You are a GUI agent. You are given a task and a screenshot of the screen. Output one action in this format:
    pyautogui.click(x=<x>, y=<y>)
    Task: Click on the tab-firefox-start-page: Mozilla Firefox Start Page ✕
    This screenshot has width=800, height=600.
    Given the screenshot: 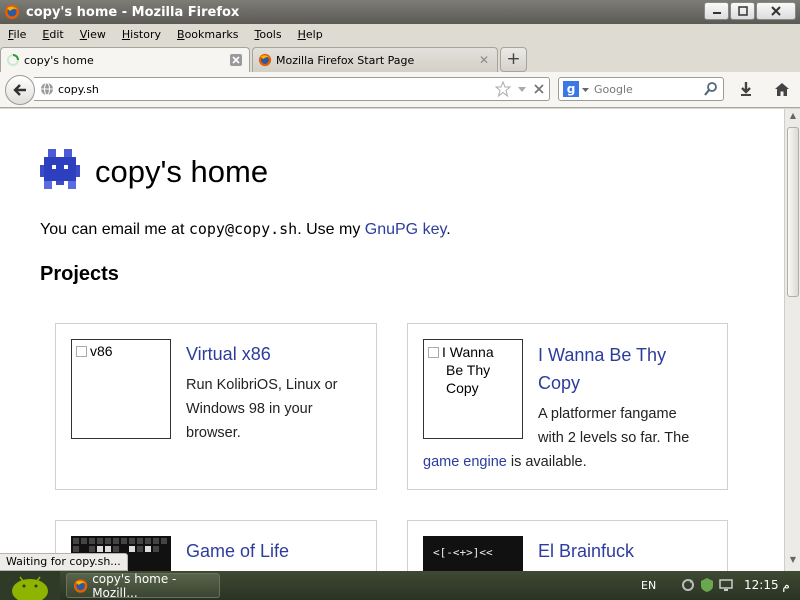 What is the action you would take?
    pyautogui.click(x=375, y=59)
    